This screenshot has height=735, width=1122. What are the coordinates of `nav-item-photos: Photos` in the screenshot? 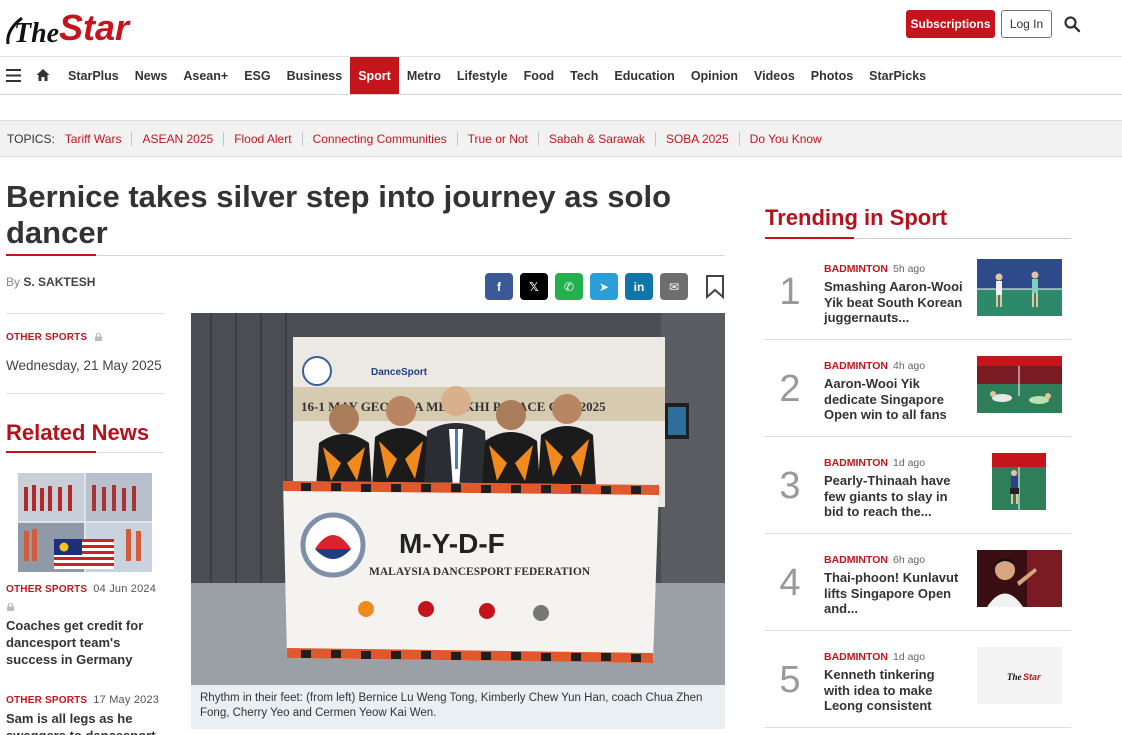 It's located at (832, 75).